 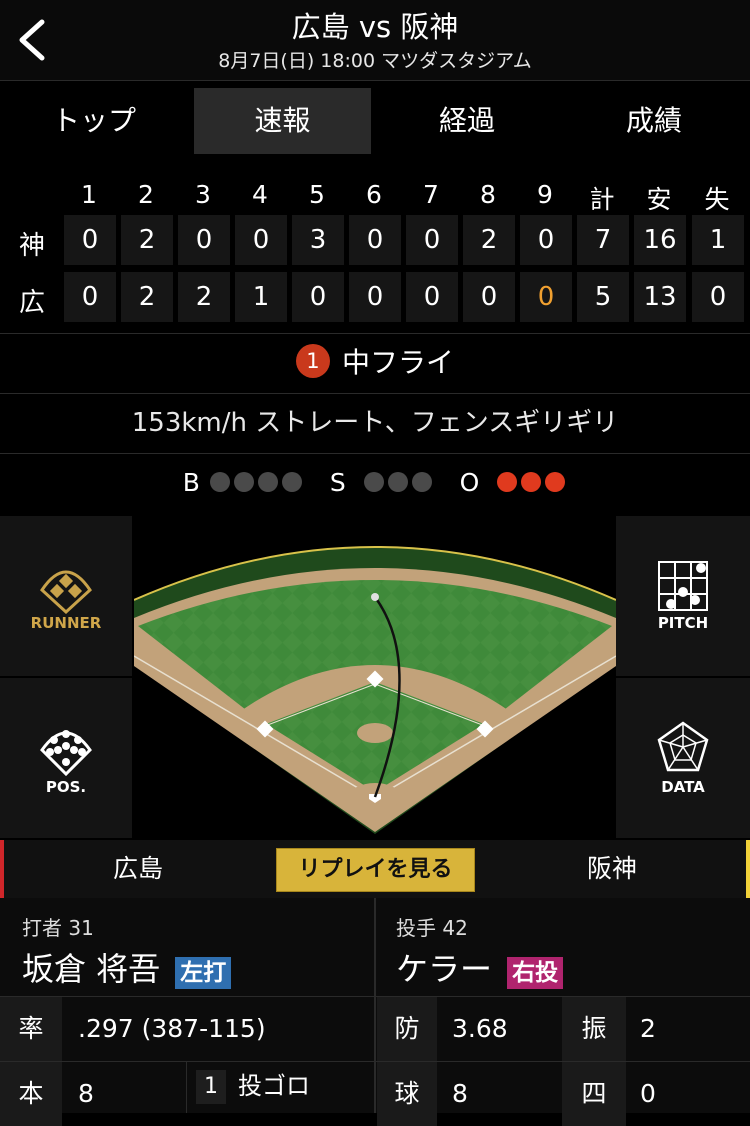 I want to click on walk-label: 四, so click(x=594, y=1094).